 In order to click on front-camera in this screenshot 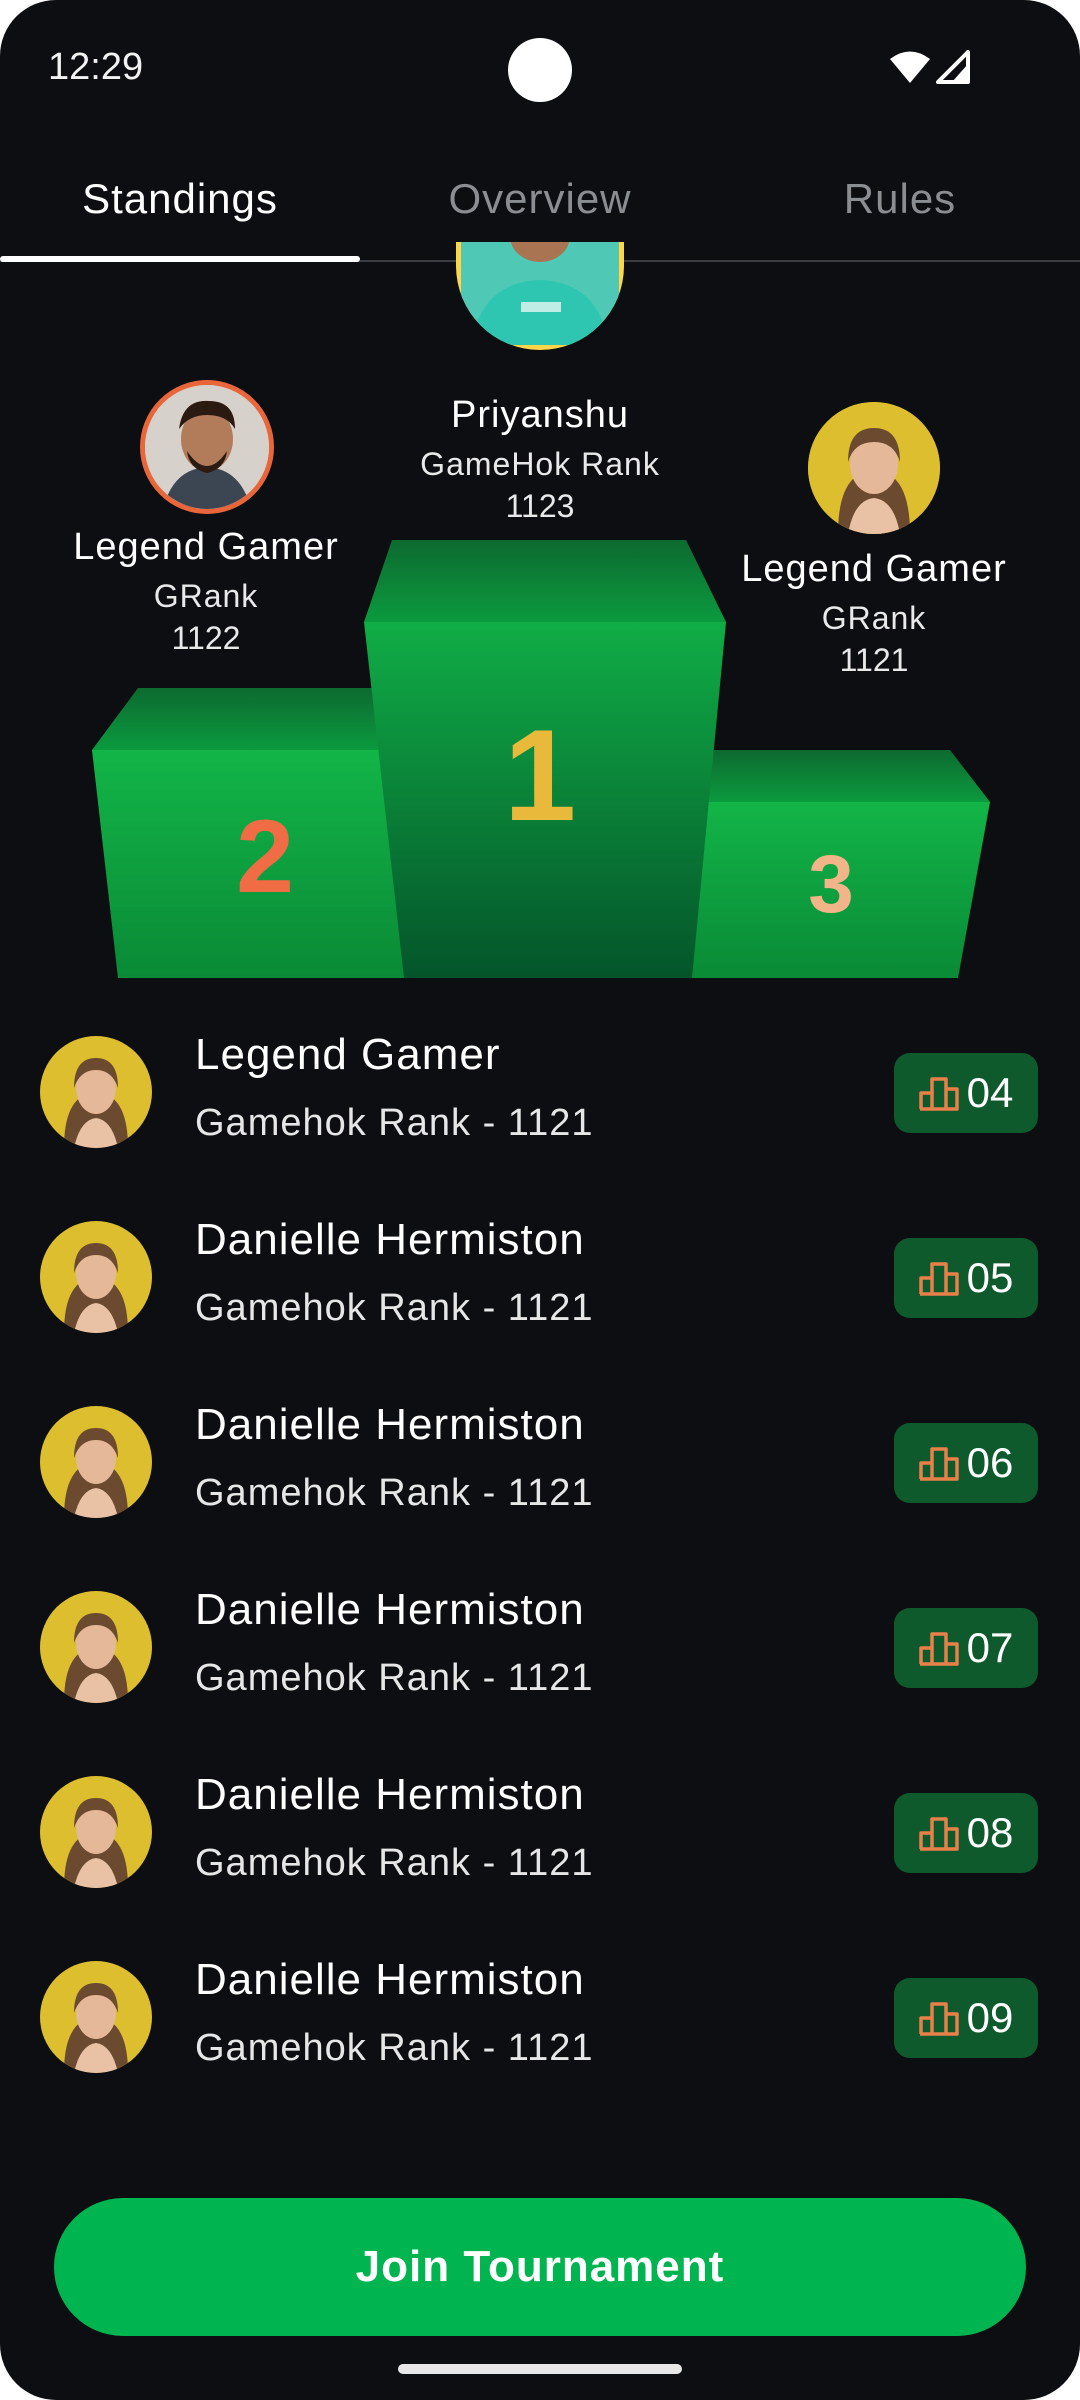, I will do `click(540, 70)`.